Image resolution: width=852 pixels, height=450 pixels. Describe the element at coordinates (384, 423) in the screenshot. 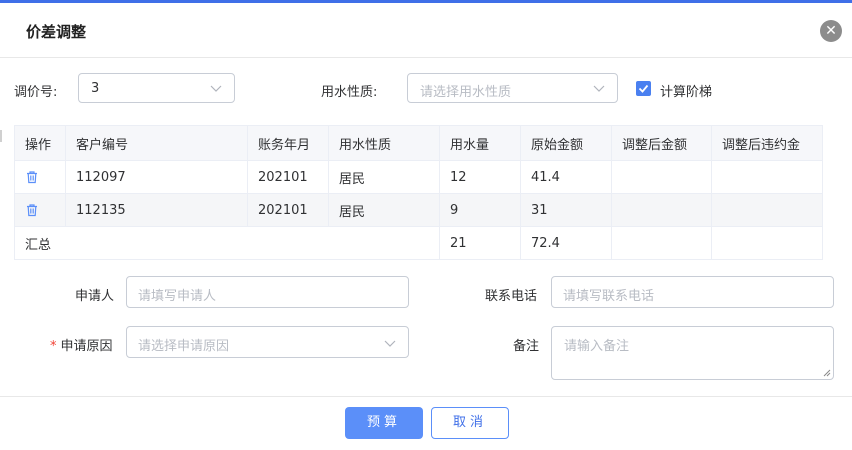

I see `budget-button: 预算` at that location.